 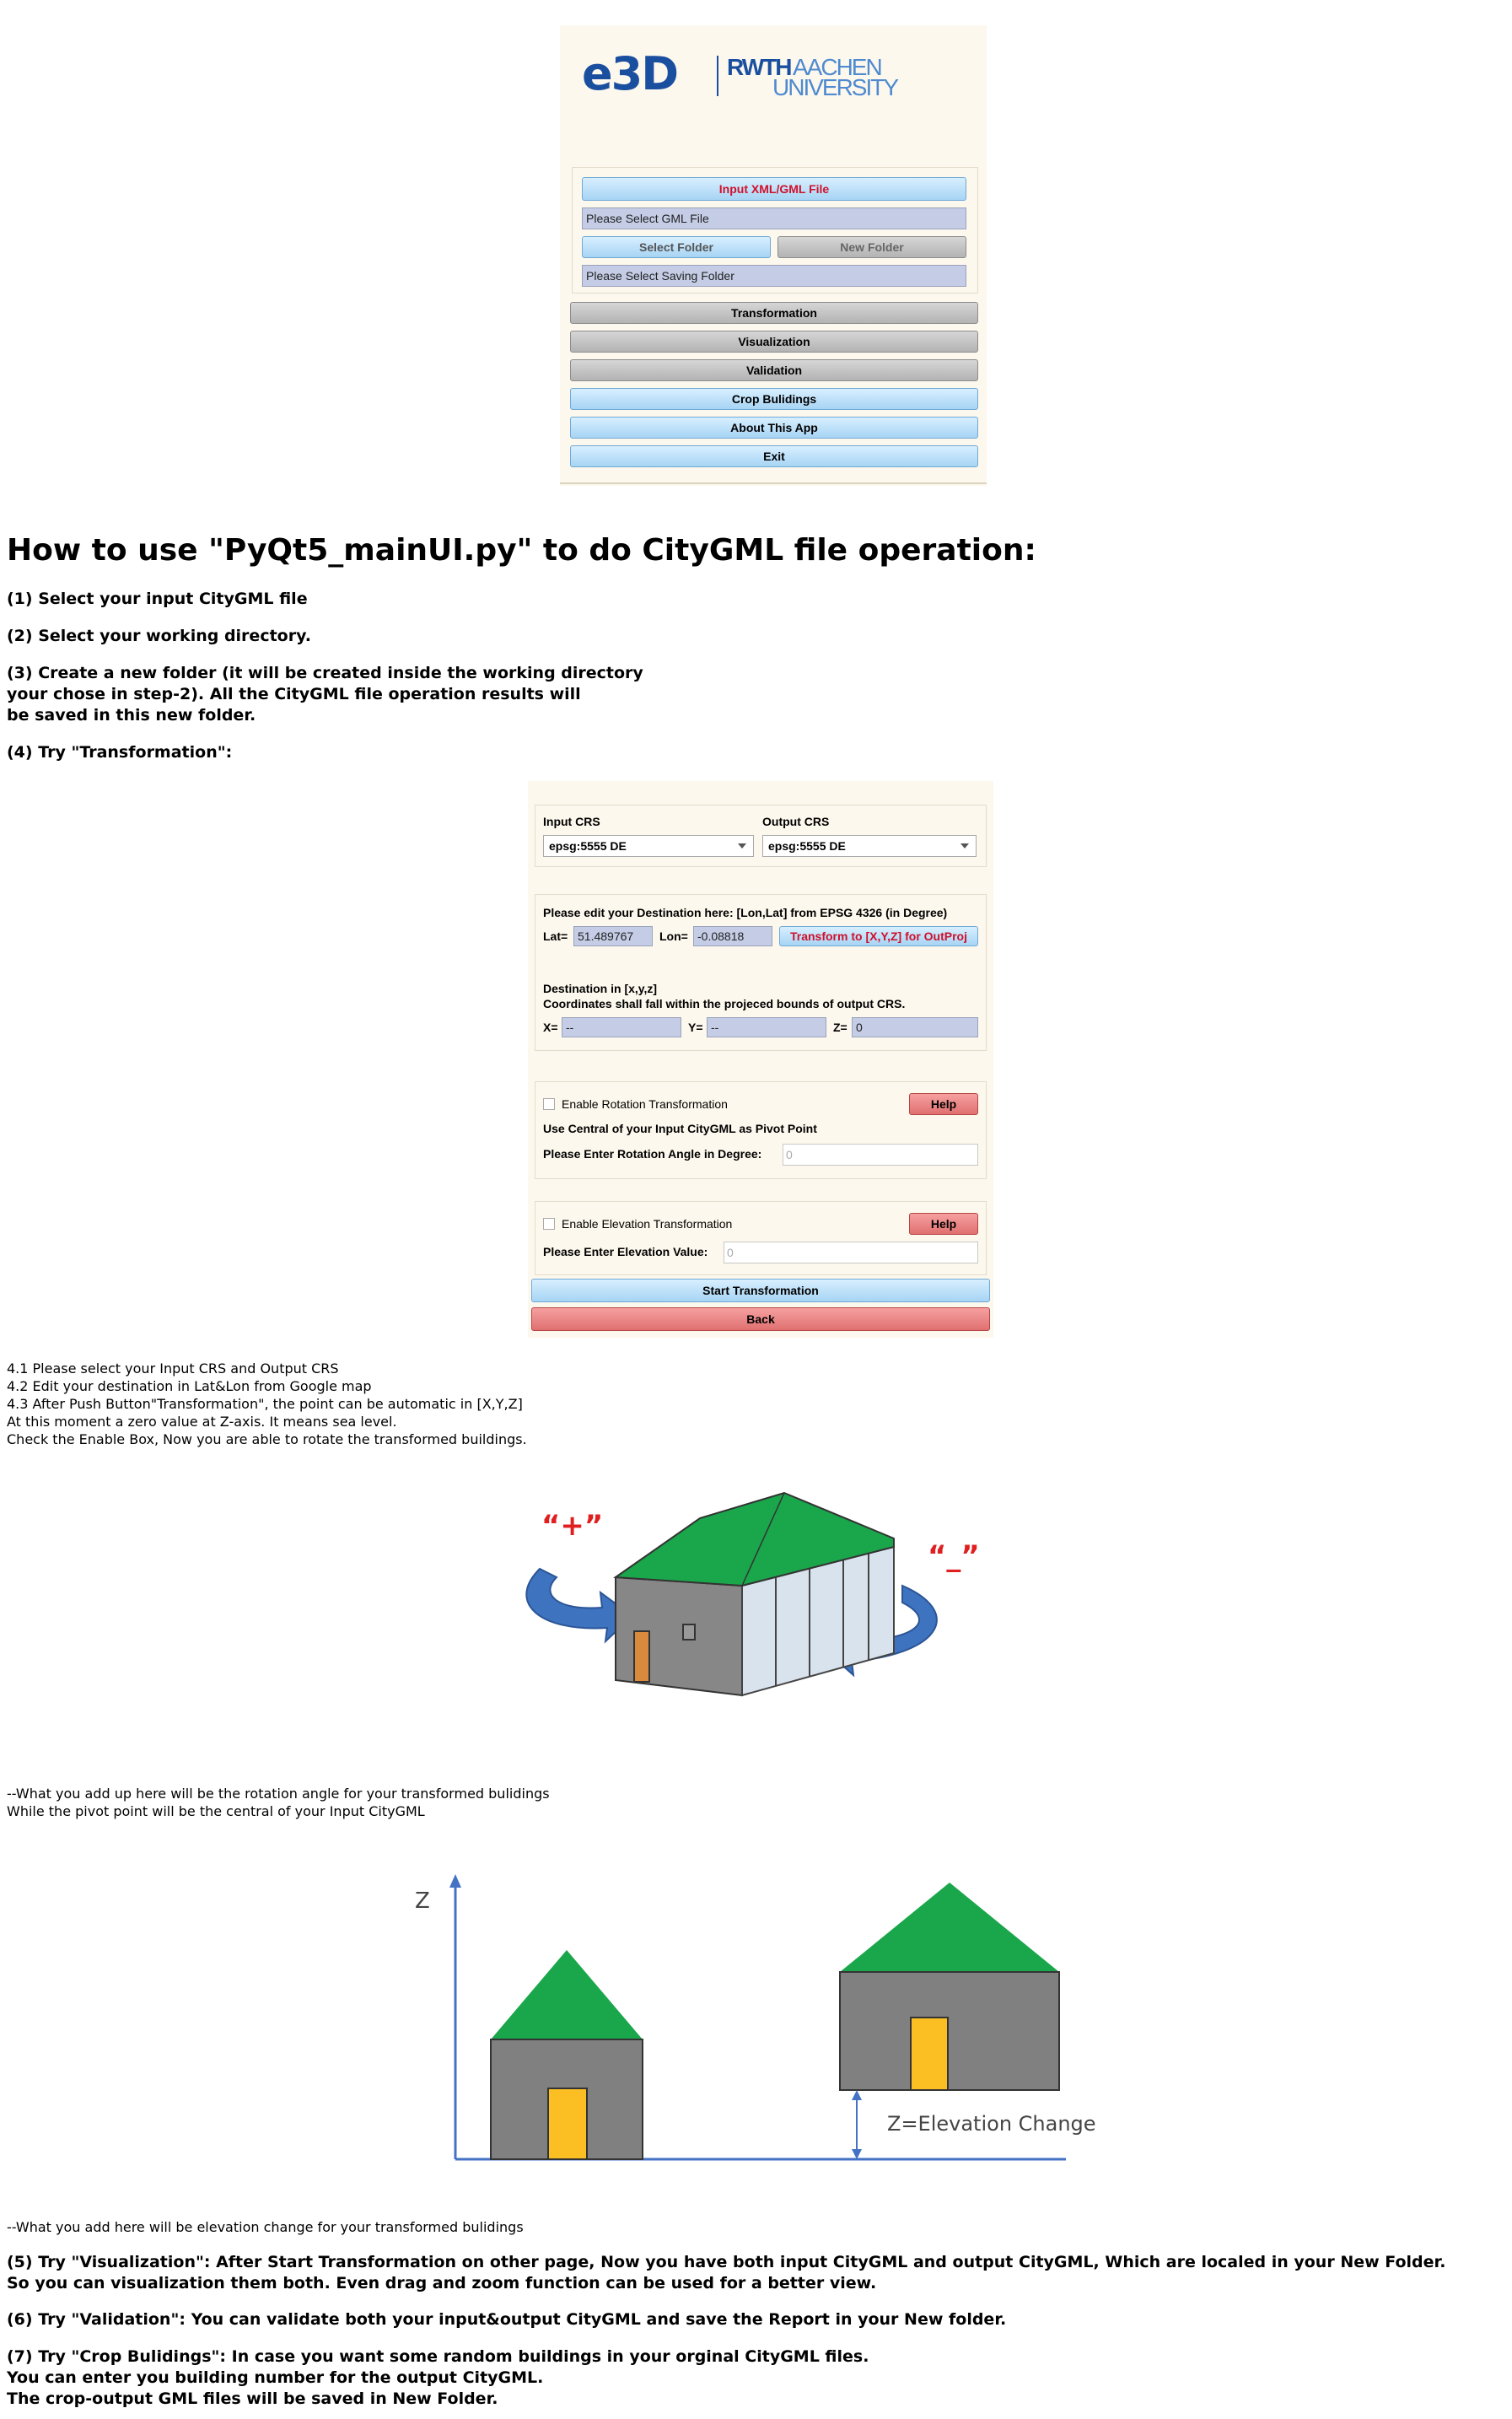 What do you see at coordinates (756, 2018) in the screenshot?
I see `elevation-figure: Z Z=Elevation Change` at bounding box center [756, 2018].